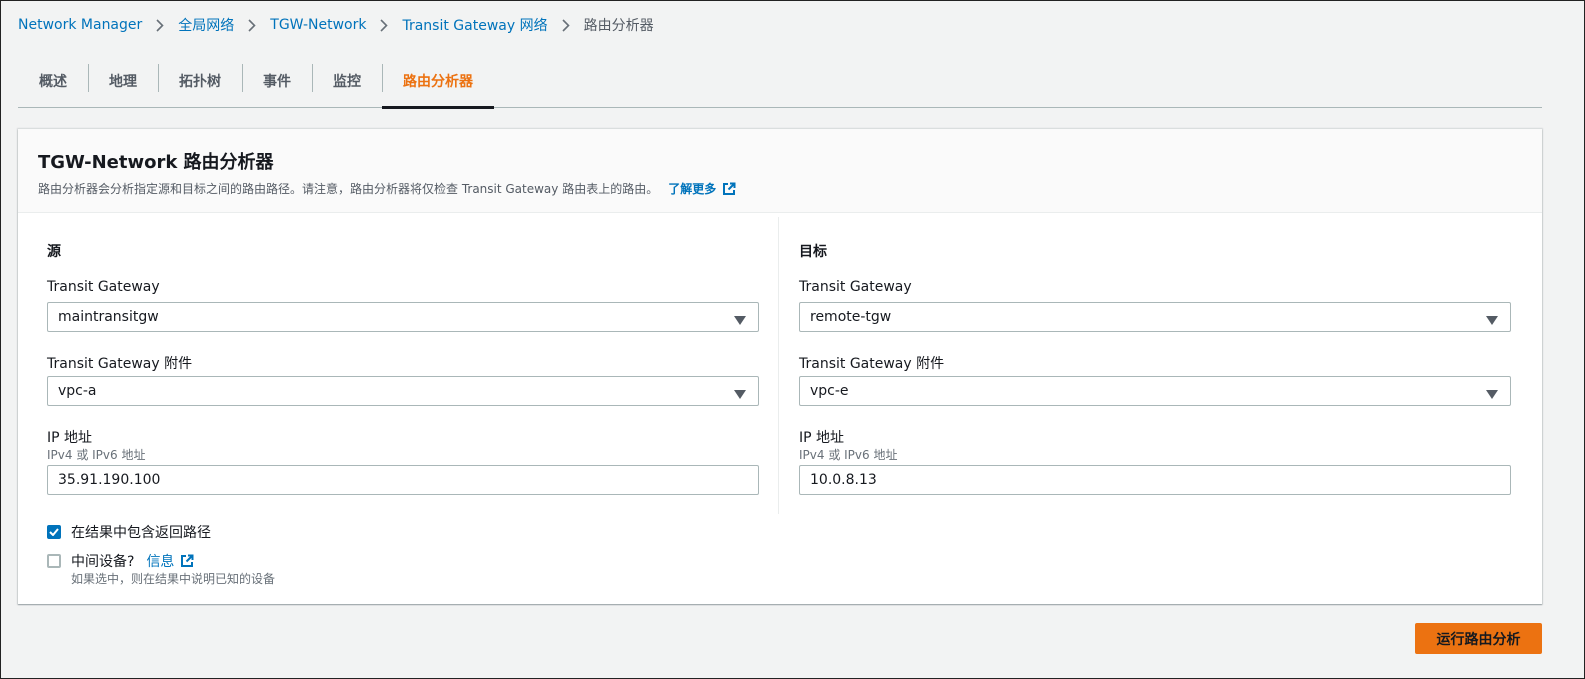  Describe the element at coordinates (813, 252) in the screenshot. I see `destination-title: 目标` at that location.